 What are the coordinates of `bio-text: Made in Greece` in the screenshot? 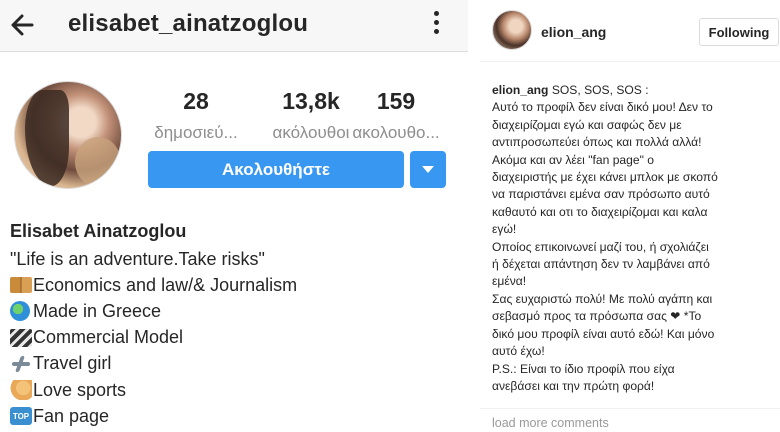 It's located at (97, 310).